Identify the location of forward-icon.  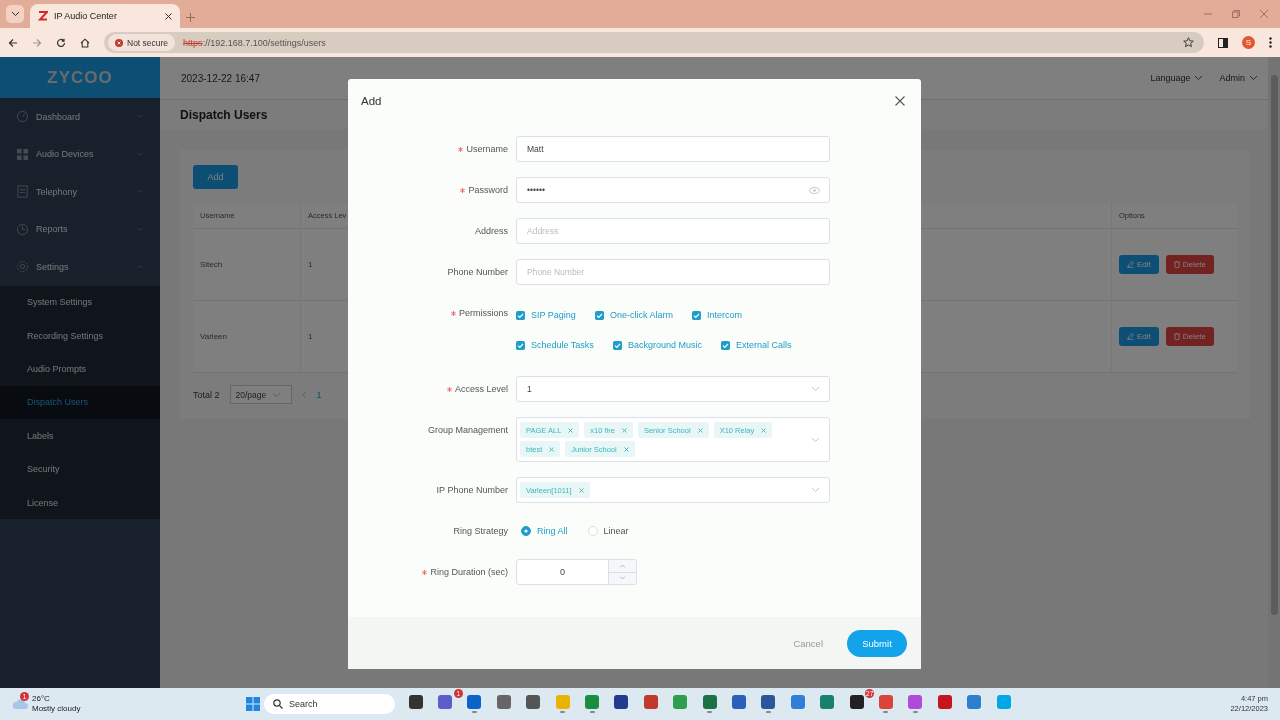
(37, 42).